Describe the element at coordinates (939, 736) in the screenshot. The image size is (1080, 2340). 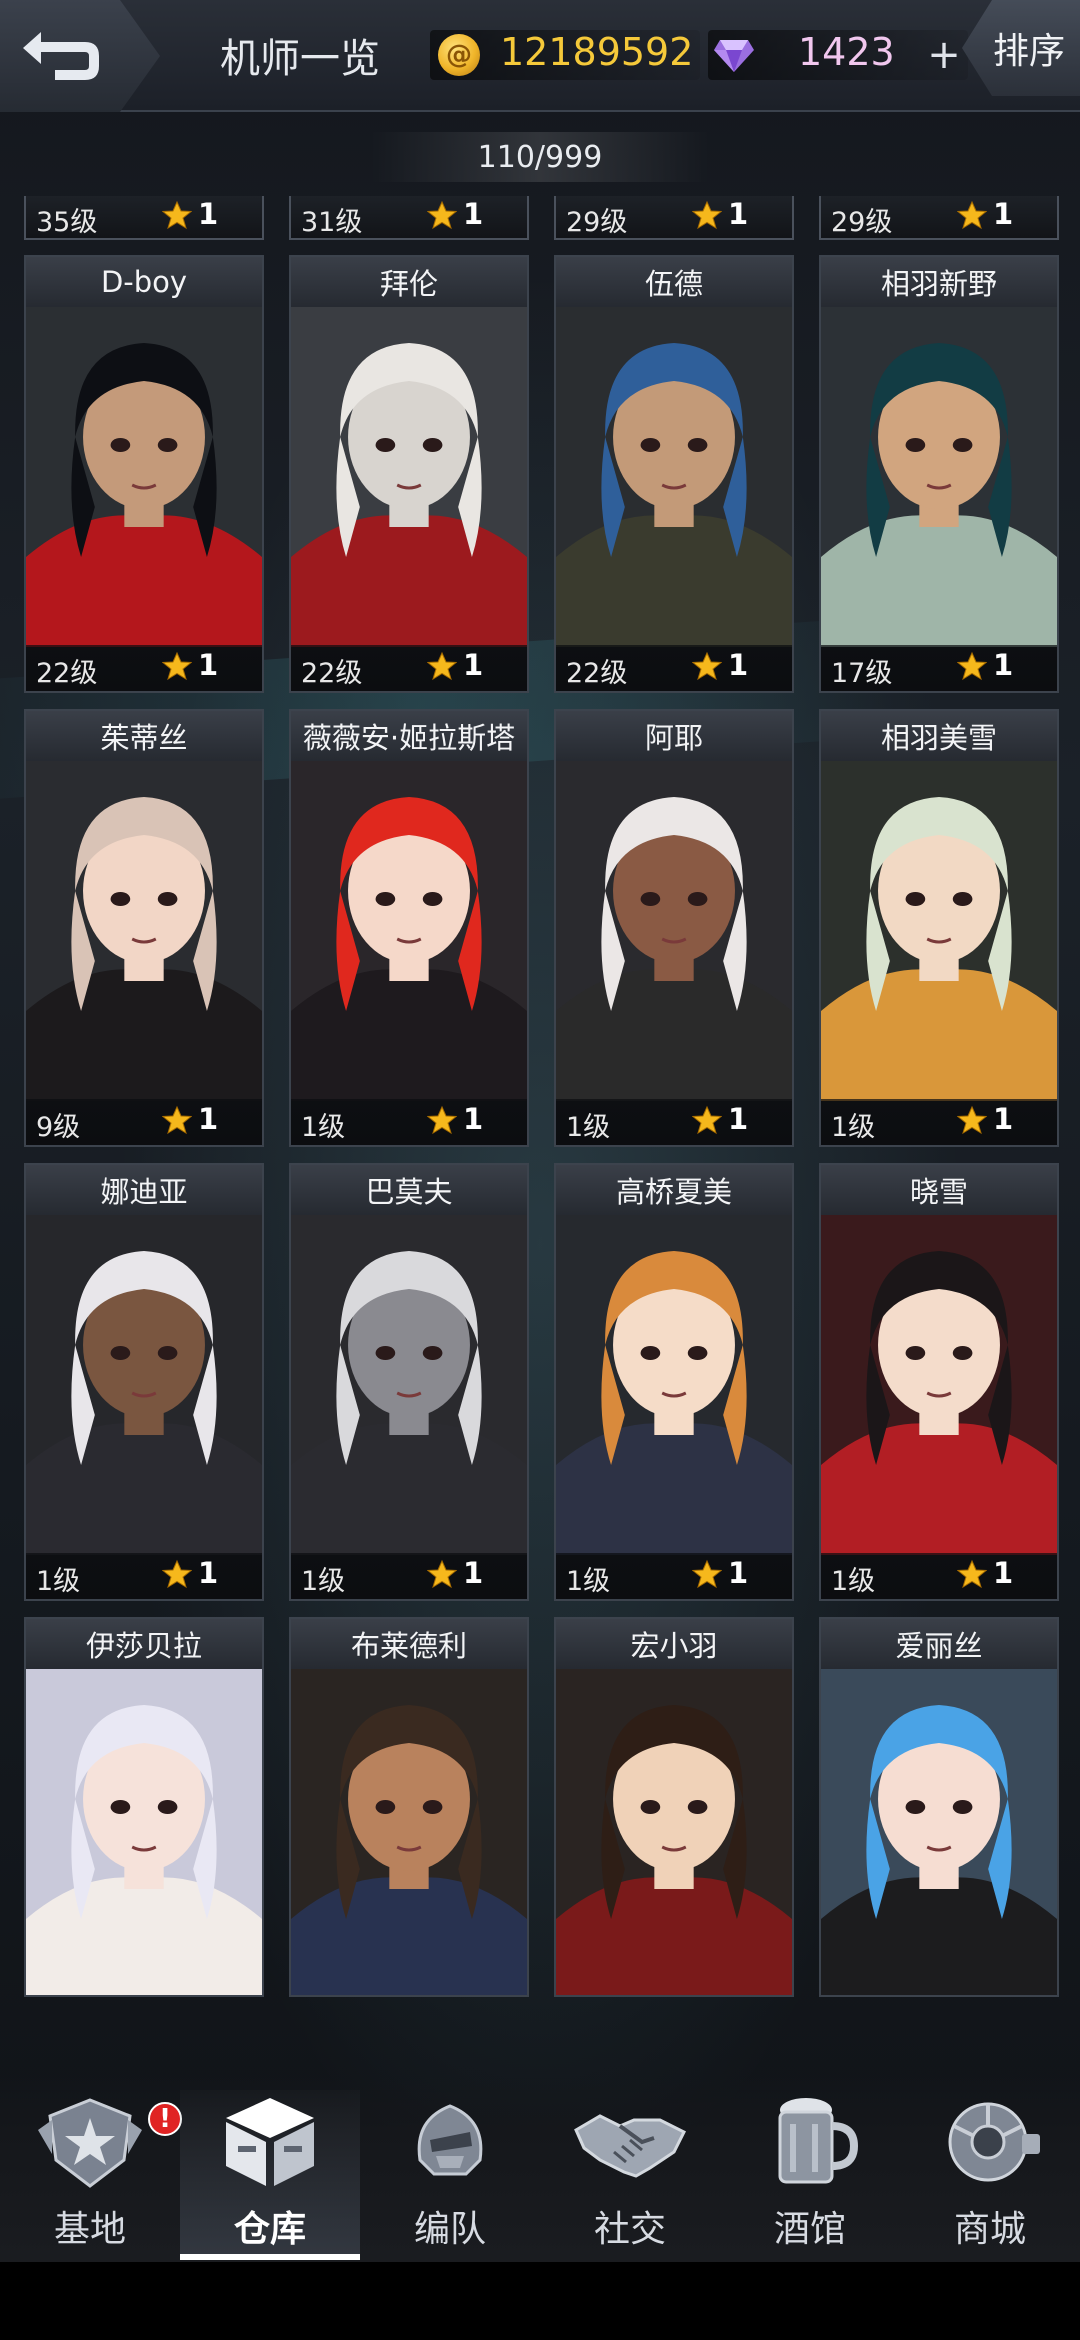
I see `pilot-name: 相羽美雪` at that location.